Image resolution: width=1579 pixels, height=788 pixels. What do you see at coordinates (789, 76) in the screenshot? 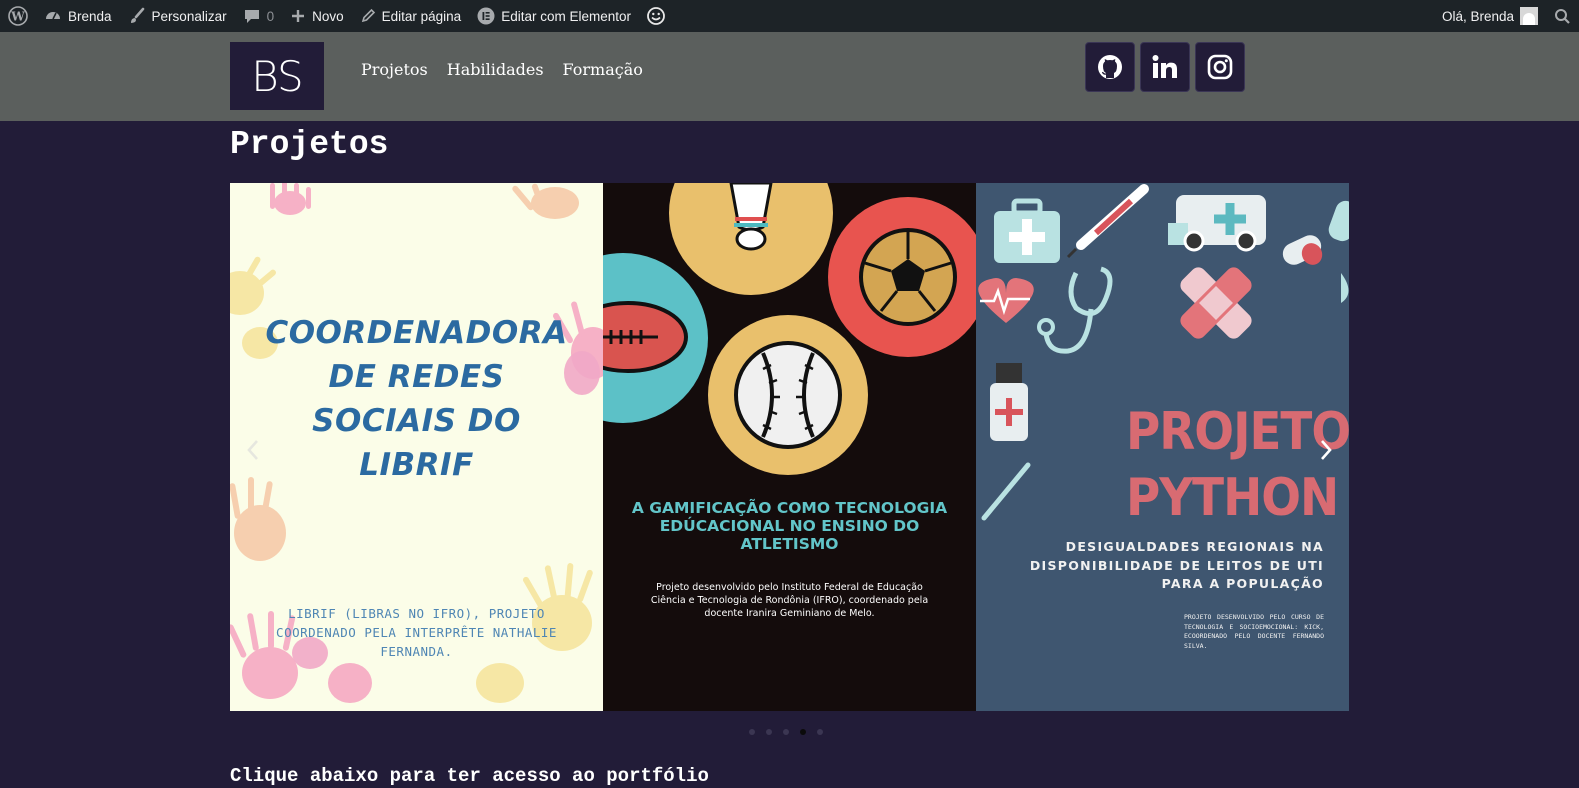
I see `site-header: BS Projetos Habilidades Formação` at bounding box center [789, 76].